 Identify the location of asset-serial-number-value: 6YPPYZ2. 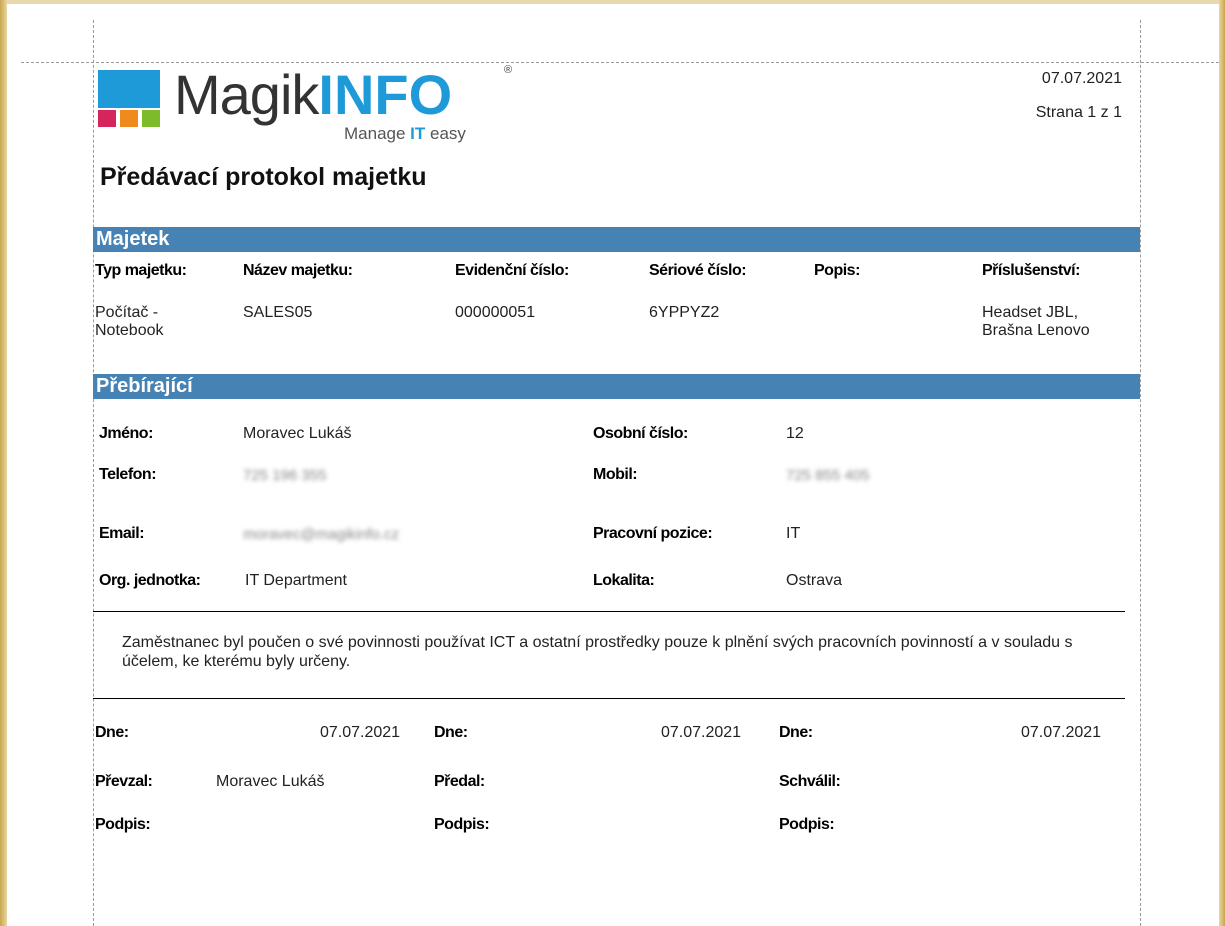
(684, 312).